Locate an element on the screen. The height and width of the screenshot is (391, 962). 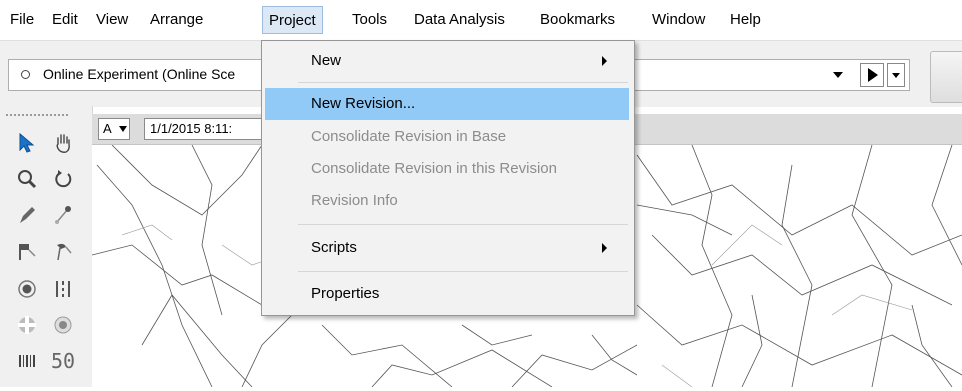
lanes-icon is located at coordinates (63, 289).